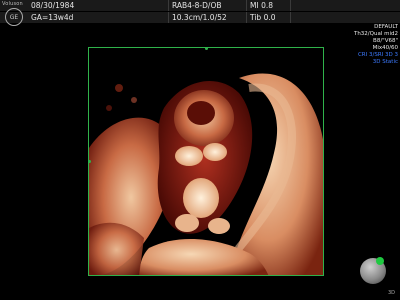 Image resolution: width=400 pixels, height=300 pixels. Describe the element at coordinates (12, 4) in the screenshot. I see `logo-text: Voluson` at that location.